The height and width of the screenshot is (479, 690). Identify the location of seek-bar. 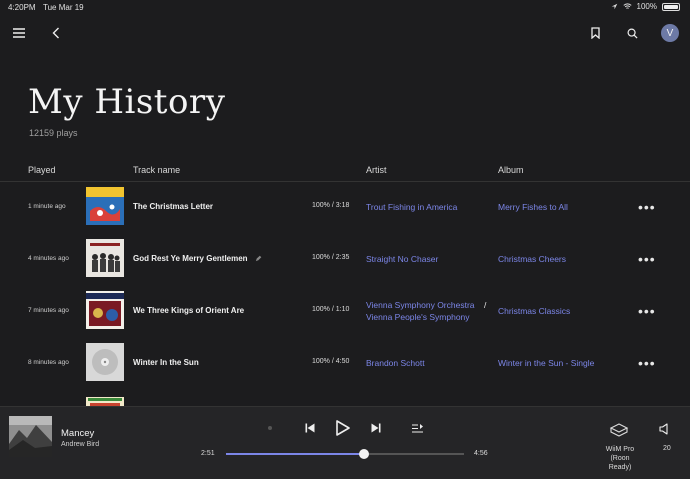
(345, 454).